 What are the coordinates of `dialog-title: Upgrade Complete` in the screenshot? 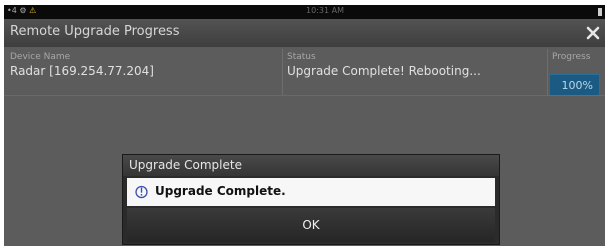 It's located at (185, 165).